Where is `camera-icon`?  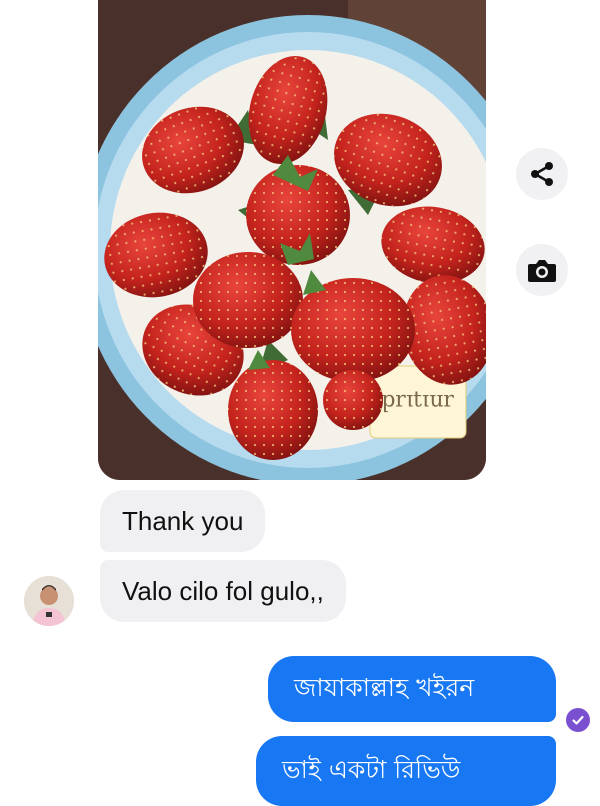 camera-icon is located at coordinates (542, 271).